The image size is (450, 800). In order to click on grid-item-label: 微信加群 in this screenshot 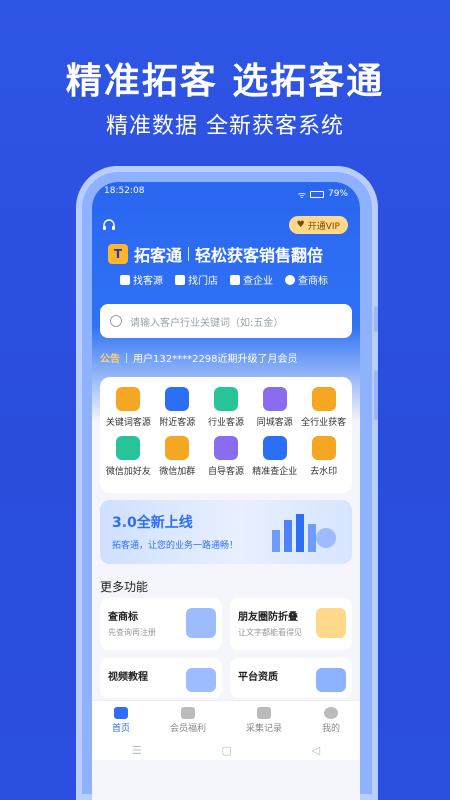, I will do `click(177, 472)`.